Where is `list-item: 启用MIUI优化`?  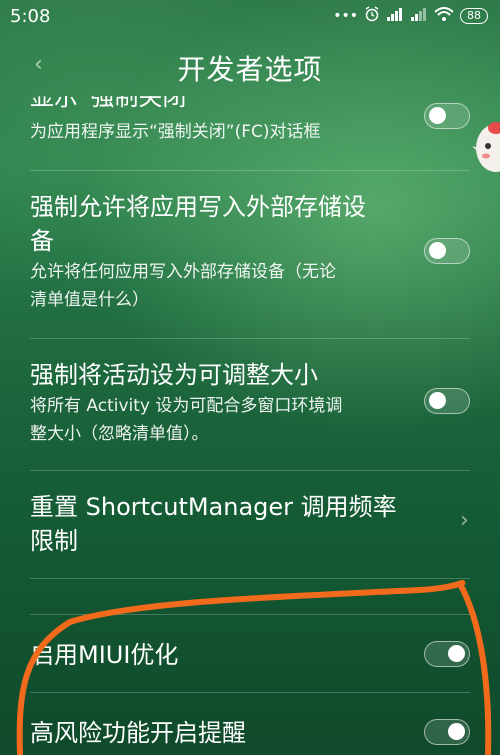 list-item: 启用MIUI优化 is located at coordinates (250, 655).